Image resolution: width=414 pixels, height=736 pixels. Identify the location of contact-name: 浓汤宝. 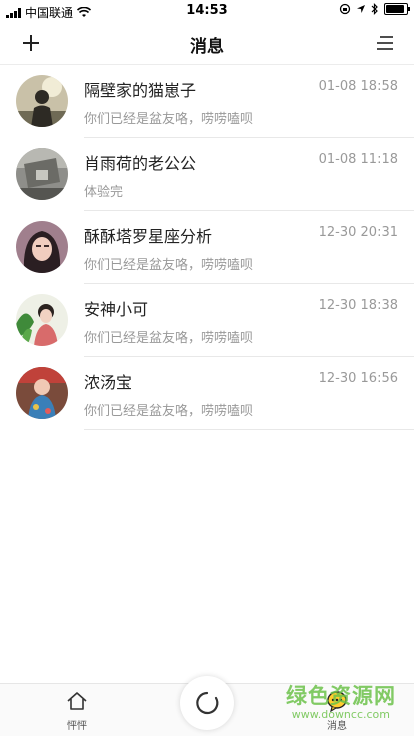
(108, 382).